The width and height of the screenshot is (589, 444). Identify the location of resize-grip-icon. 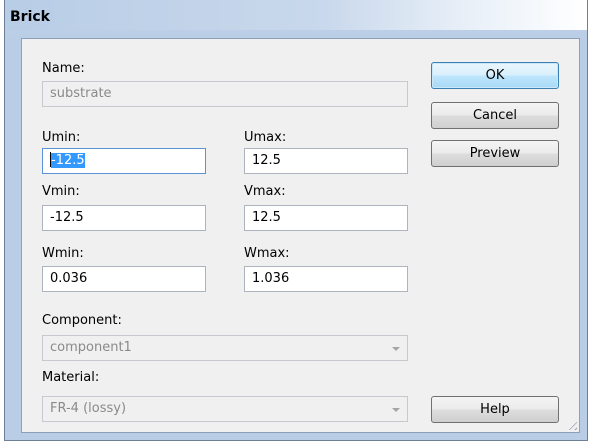
(571, 424).